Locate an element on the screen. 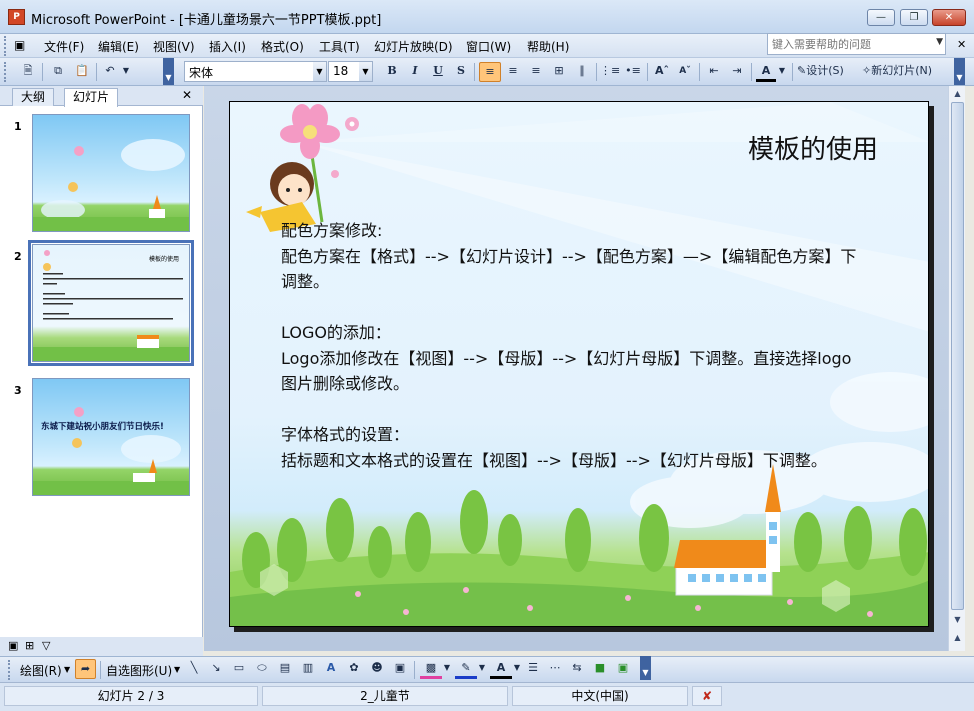 The height and width of the screenshot is (711, 974). minimize-button: — is located at coordinates (881, 17).